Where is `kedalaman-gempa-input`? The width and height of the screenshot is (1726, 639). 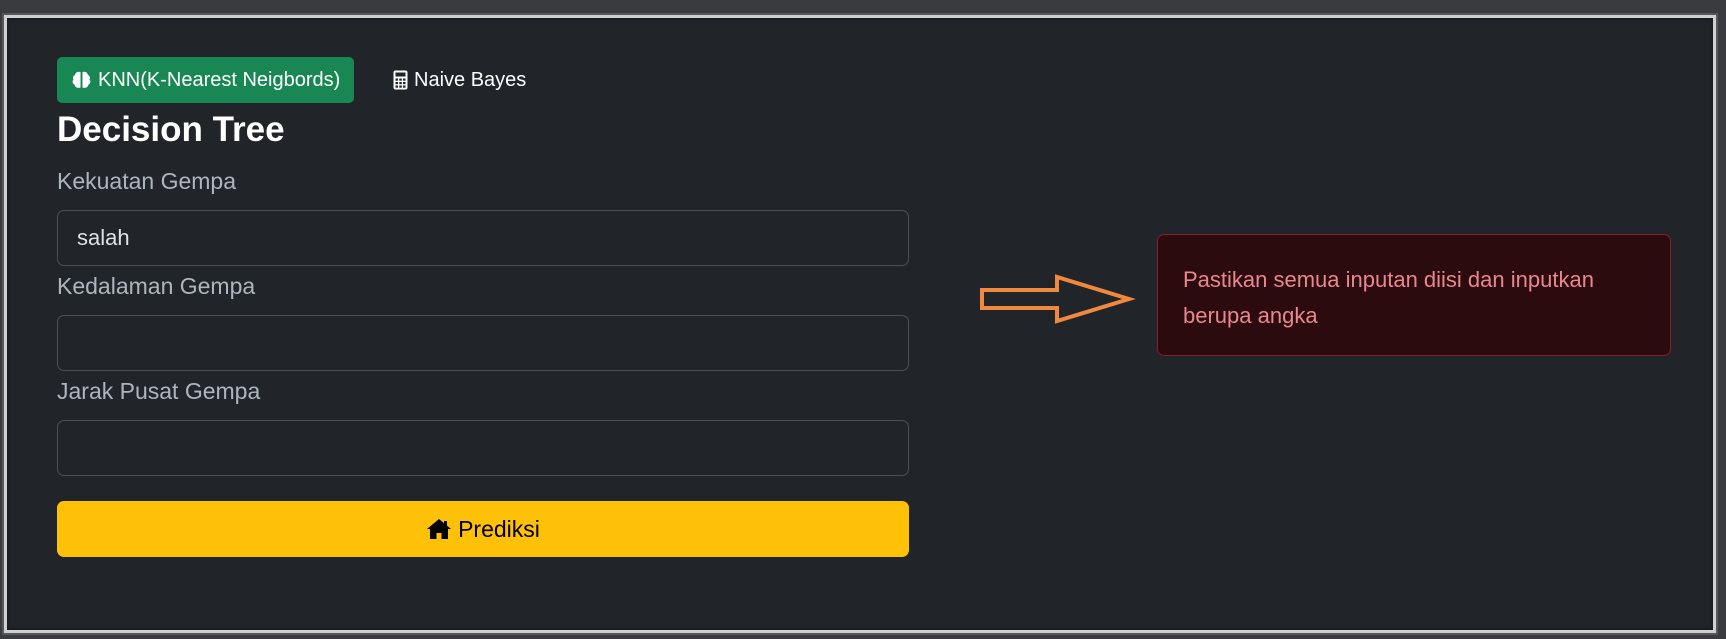 kedalaman-gempa-input is located at coordinates (483, 343).